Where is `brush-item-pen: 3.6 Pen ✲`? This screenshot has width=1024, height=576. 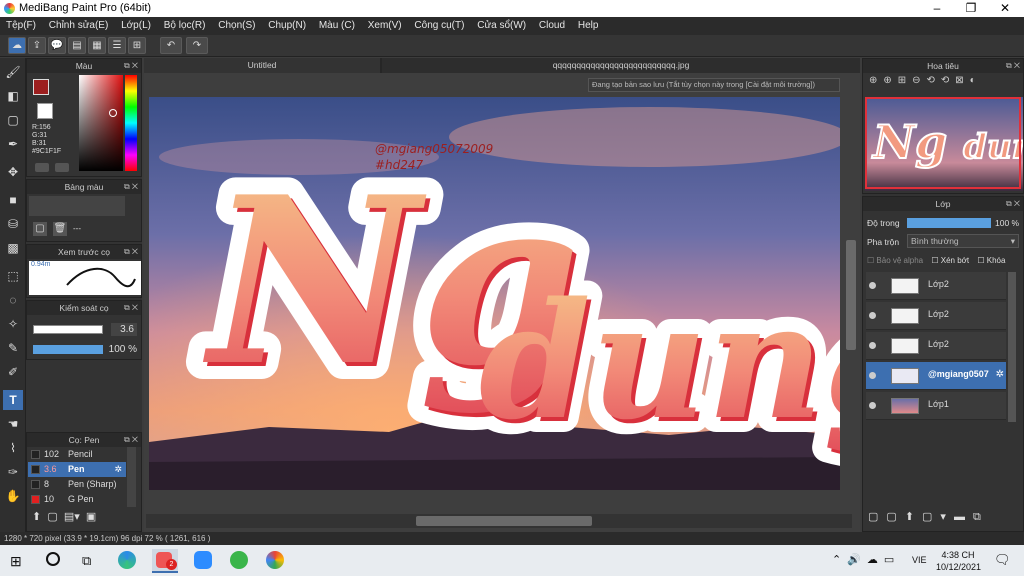
brush-item-pen: 3.6 Pen ✲ is located at coordinates (77, 469).